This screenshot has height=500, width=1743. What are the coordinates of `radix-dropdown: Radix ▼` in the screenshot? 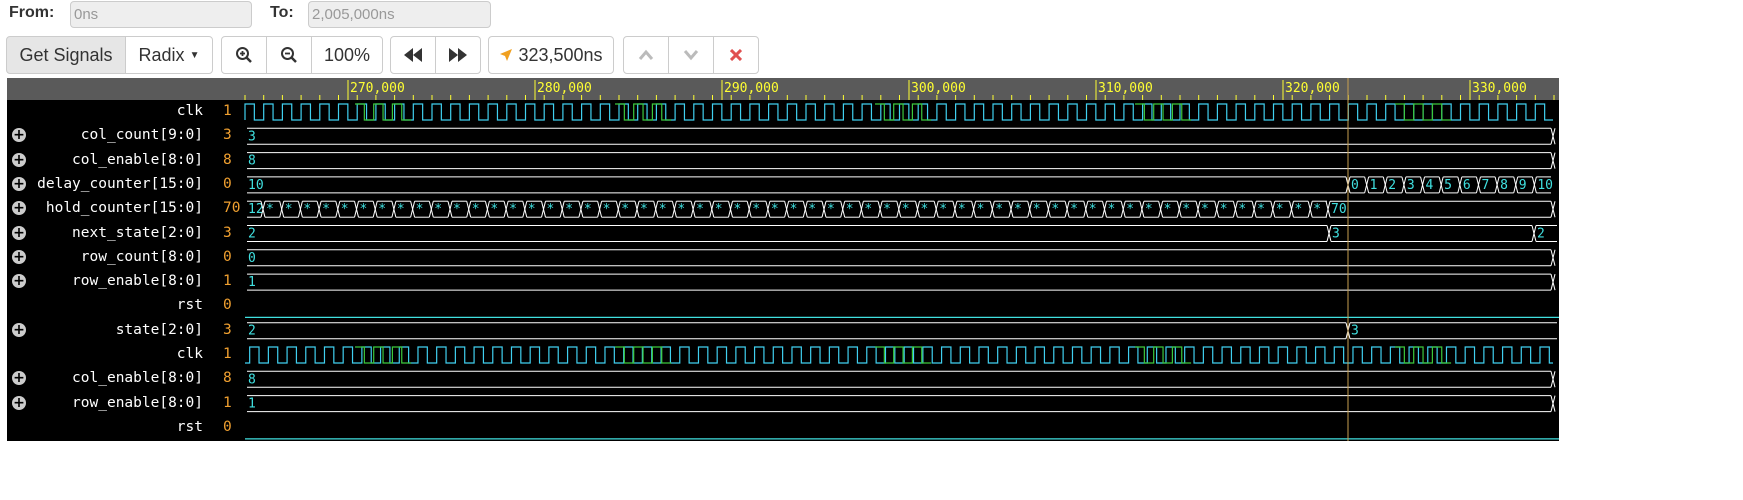 It's located at (169, 55).